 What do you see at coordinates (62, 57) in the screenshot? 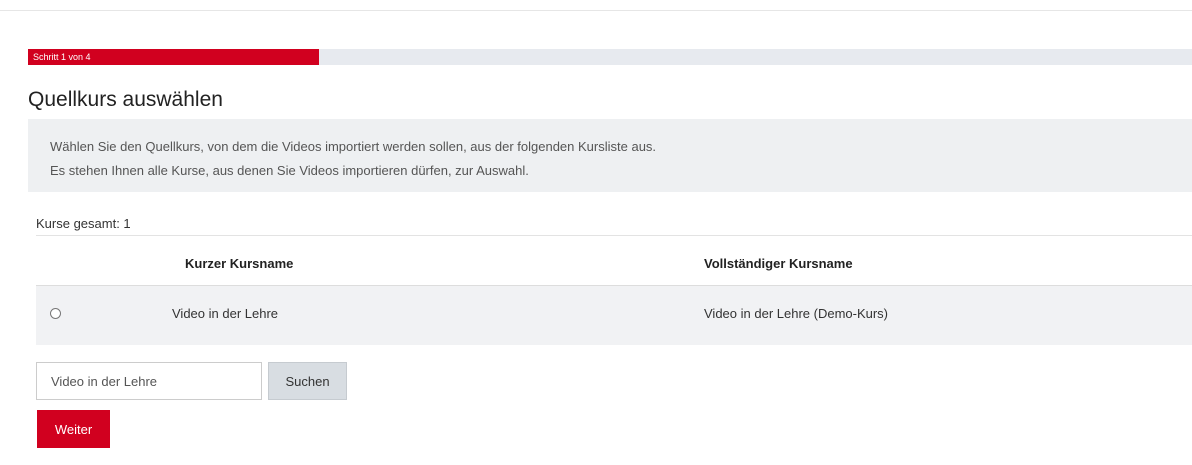
I see `step-progress-label: Schritt 1 von 4` at bounding box center [62, 57].